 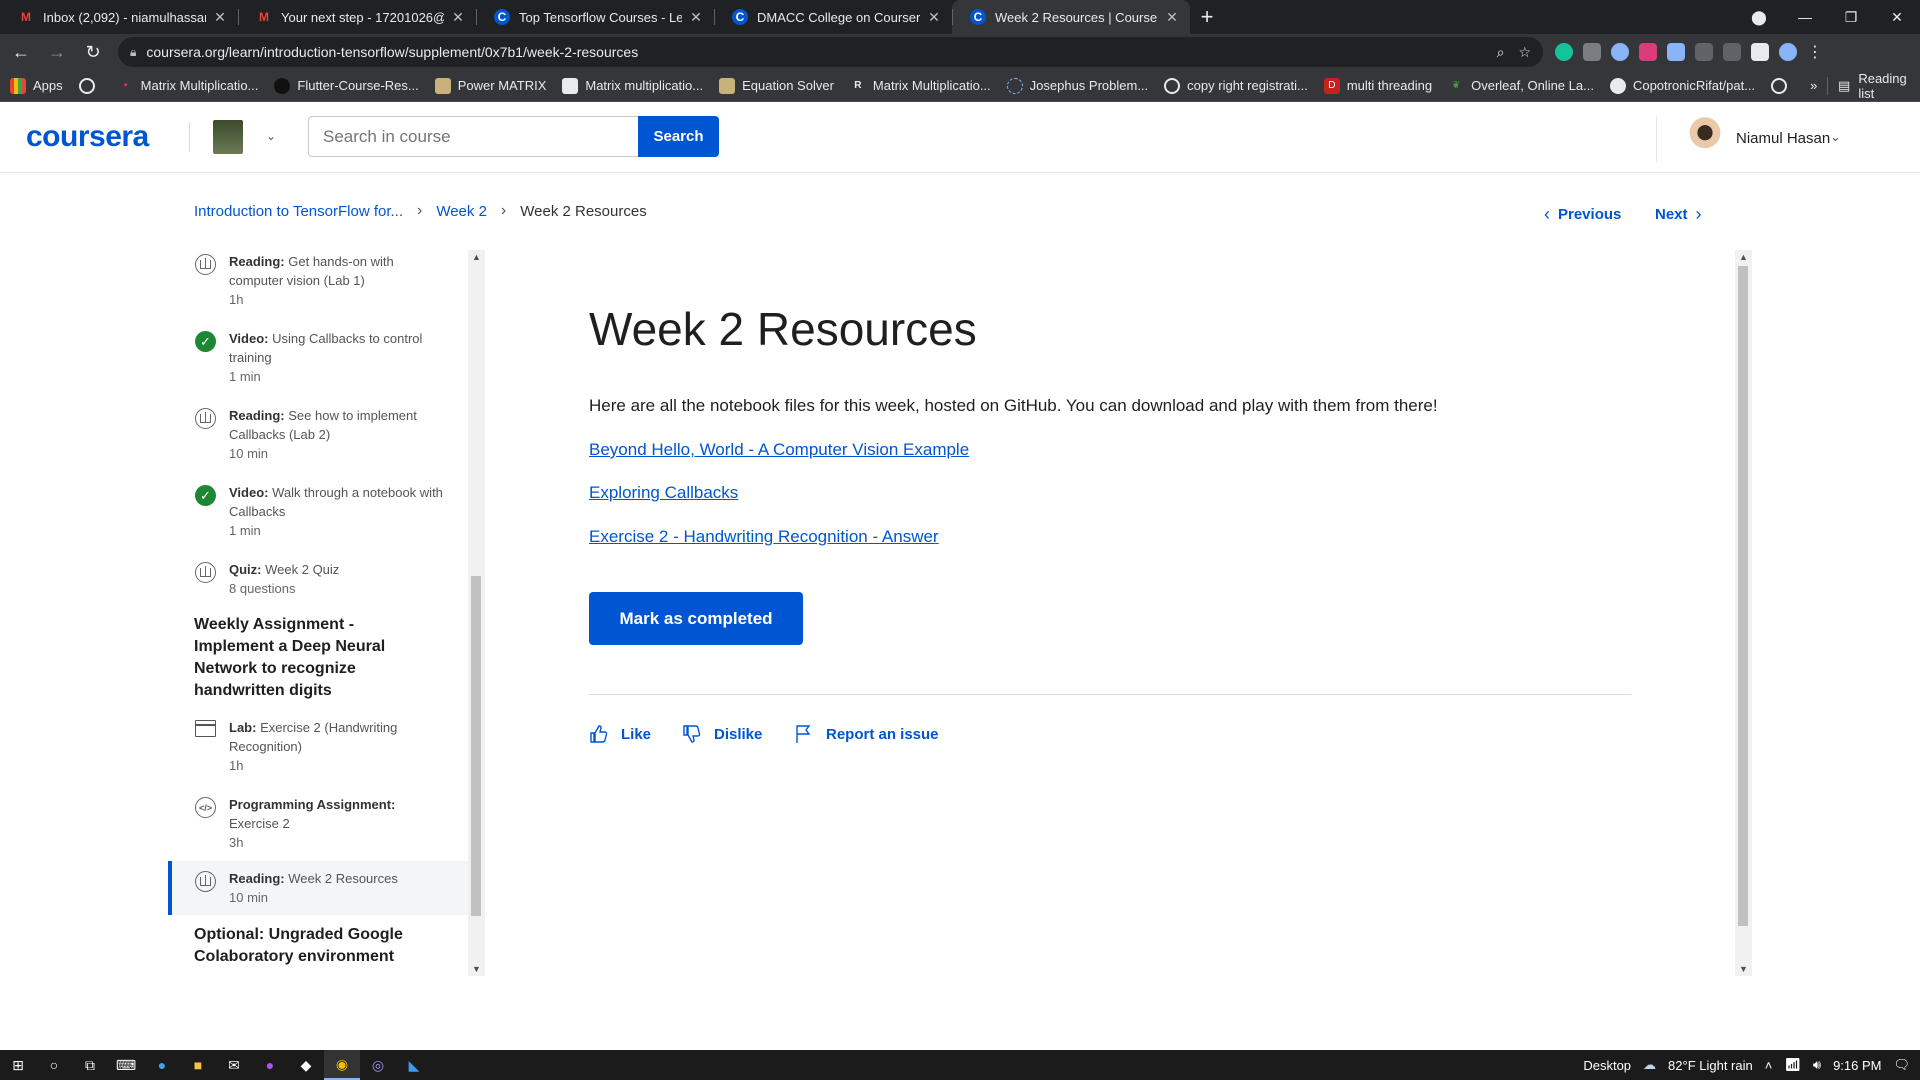 I want to click on task-view-icon: ⧉, so click(x=90, y=1065).